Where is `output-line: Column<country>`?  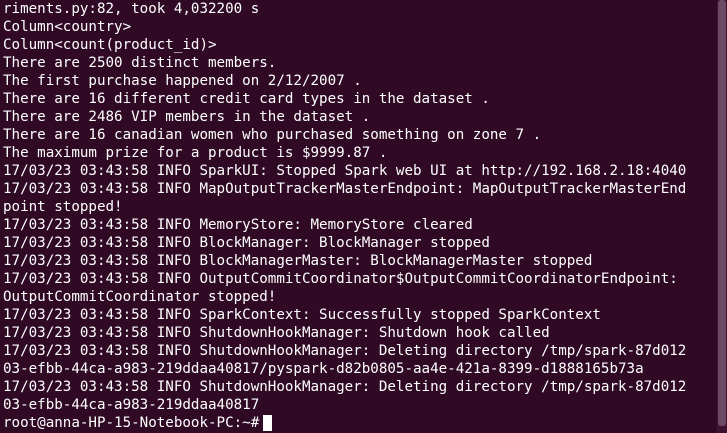
output-line: Column<country> is located at coordinates (67, 27).